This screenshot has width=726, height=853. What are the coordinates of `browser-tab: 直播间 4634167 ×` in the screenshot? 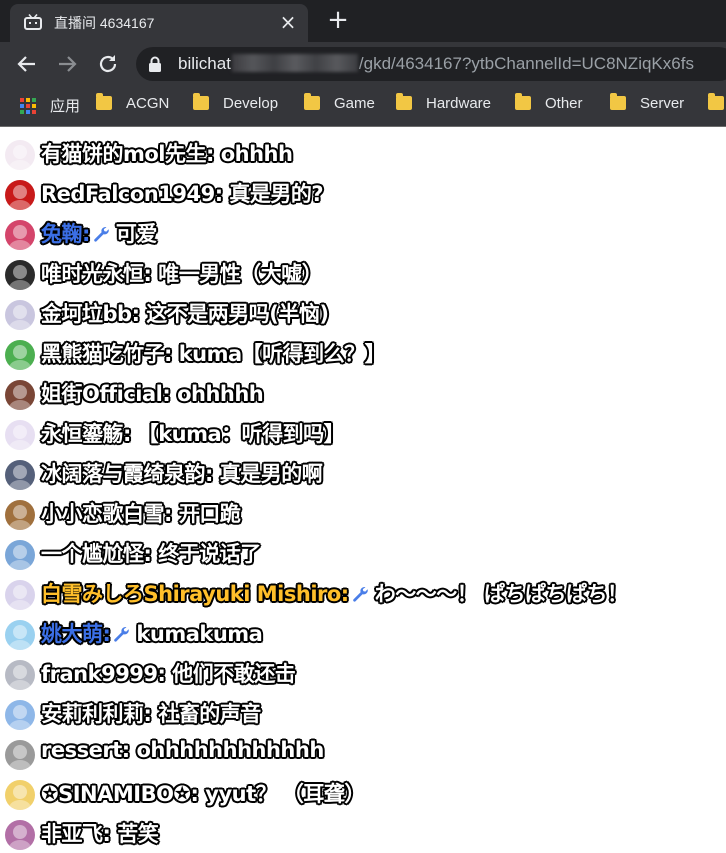 It's located at (159, 23).